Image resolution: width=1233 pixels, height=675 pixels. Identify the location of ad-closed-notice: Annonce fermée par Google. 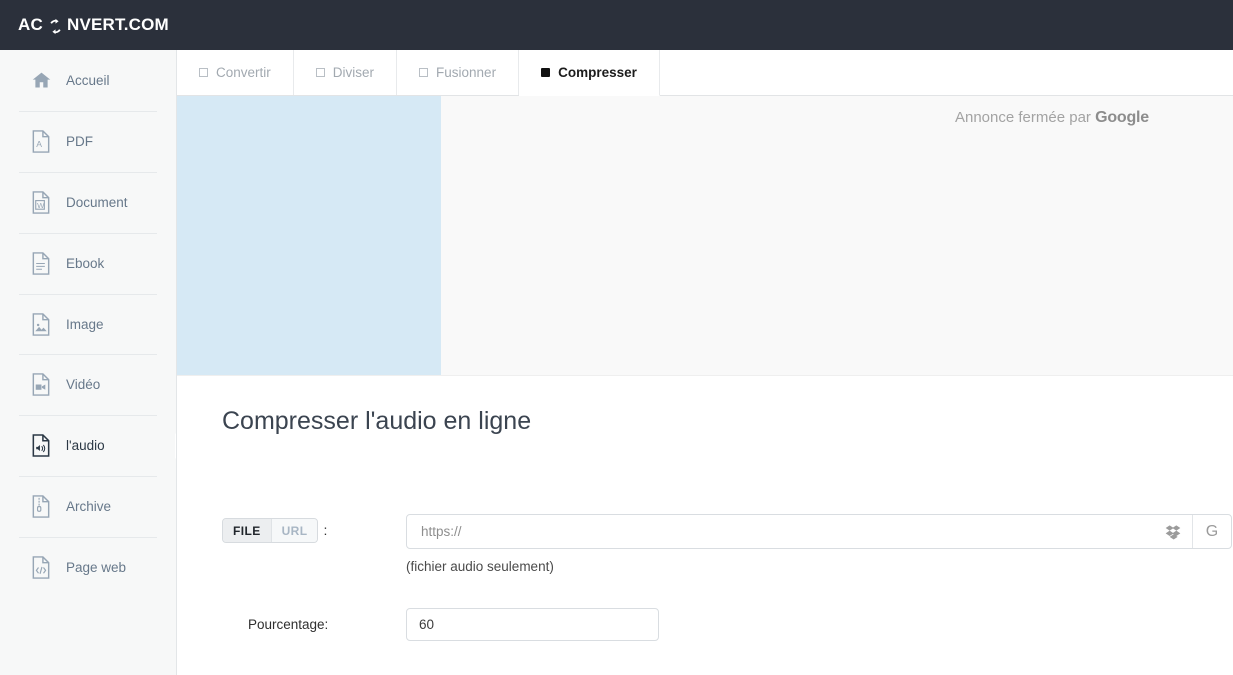
(1052, 118).